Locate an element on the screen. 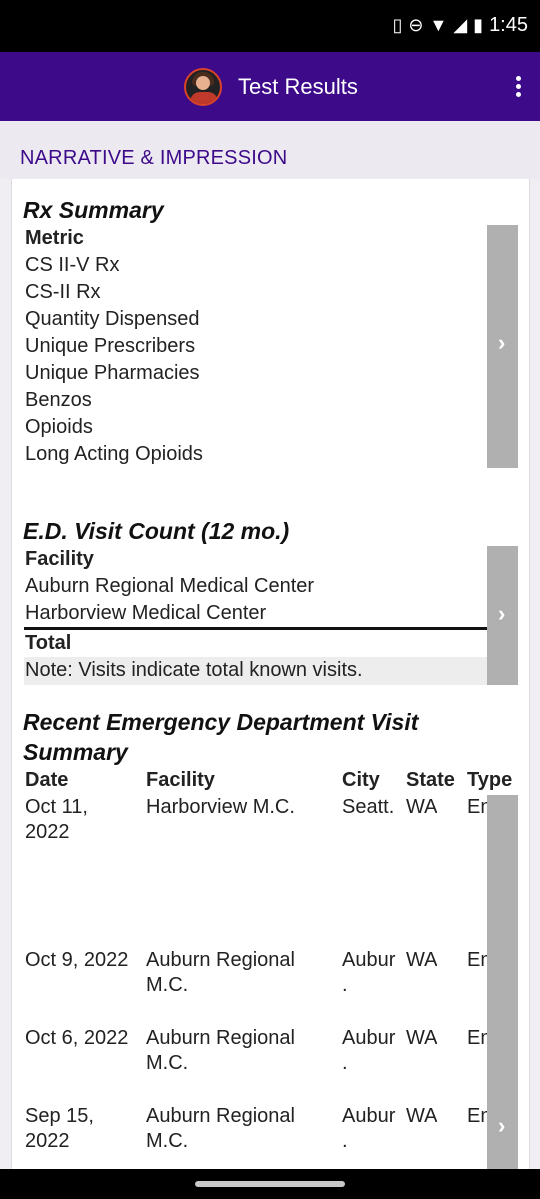 The height and width of the screenshot is (1199, 540). col-date: Date is located at coordinates (47, 780).